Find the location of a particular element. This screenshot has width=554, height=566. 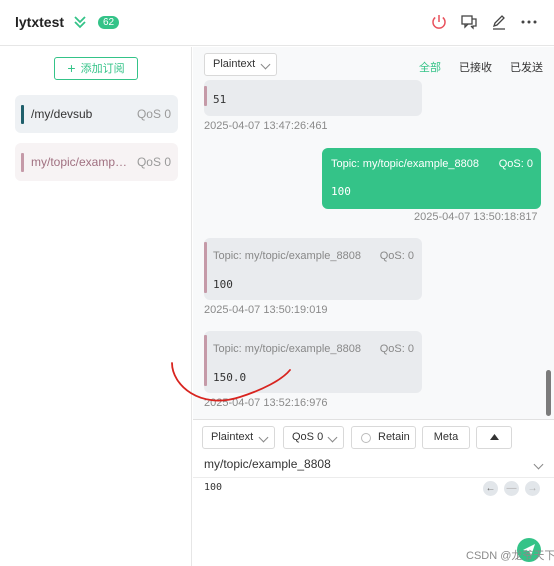

power-icon is located at coordinates (439, 22).